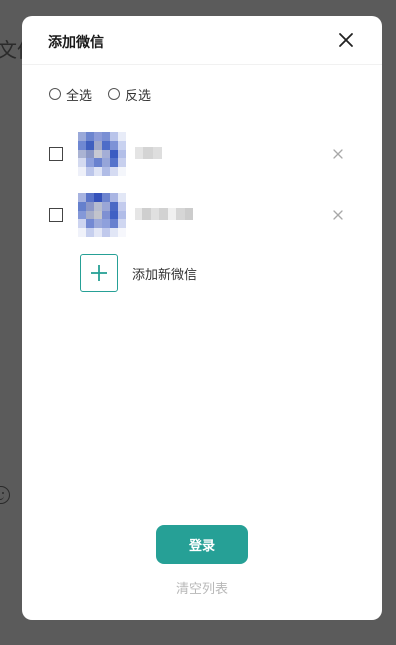  I want to click on login-button: 登录, so click(202, 544).